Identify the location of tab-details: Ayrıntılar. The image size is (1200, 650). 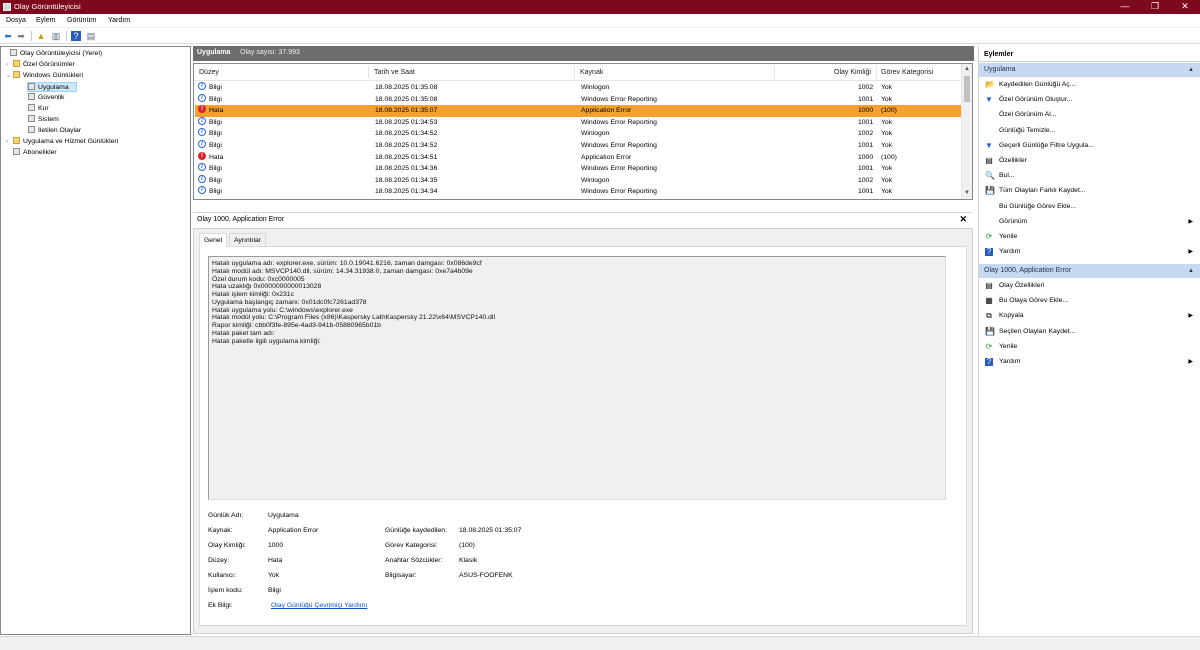
(248, 240).